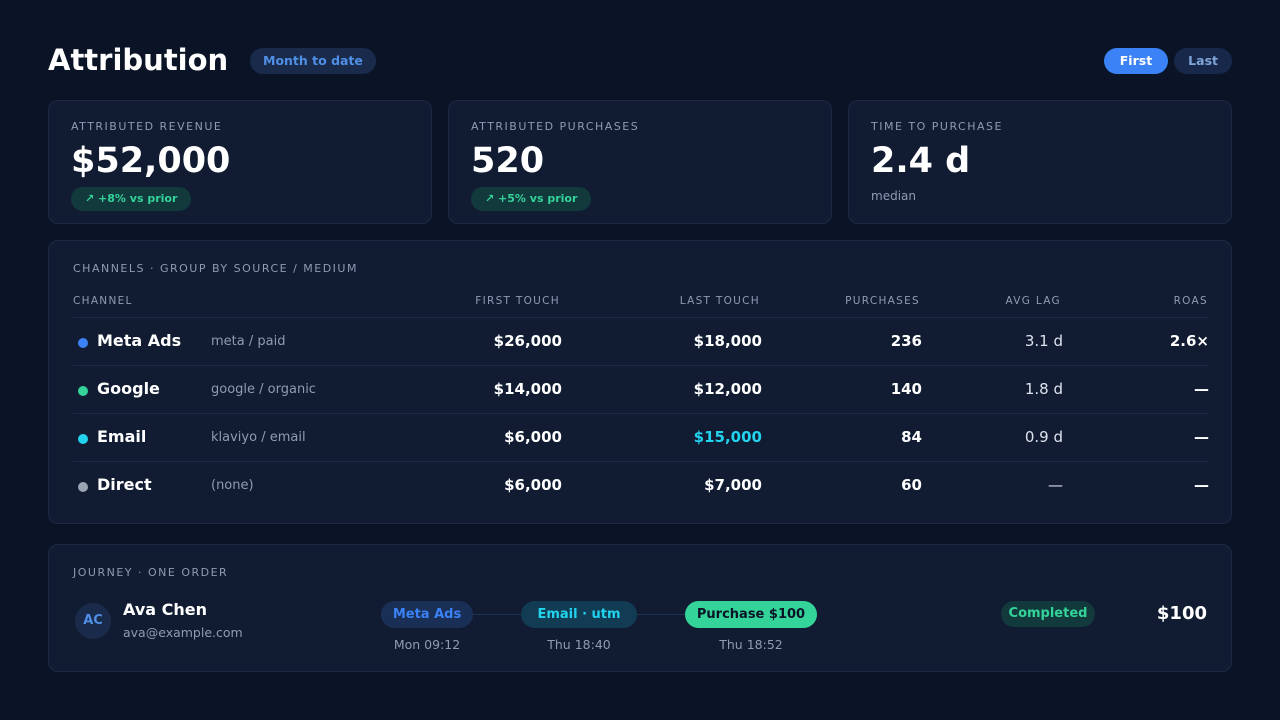 The image size is (1280, 720). What do you see at coordinates (727, 437) in the screenshot?
I see `last-touch-value: $15,000` at bounding box center [727, 437].